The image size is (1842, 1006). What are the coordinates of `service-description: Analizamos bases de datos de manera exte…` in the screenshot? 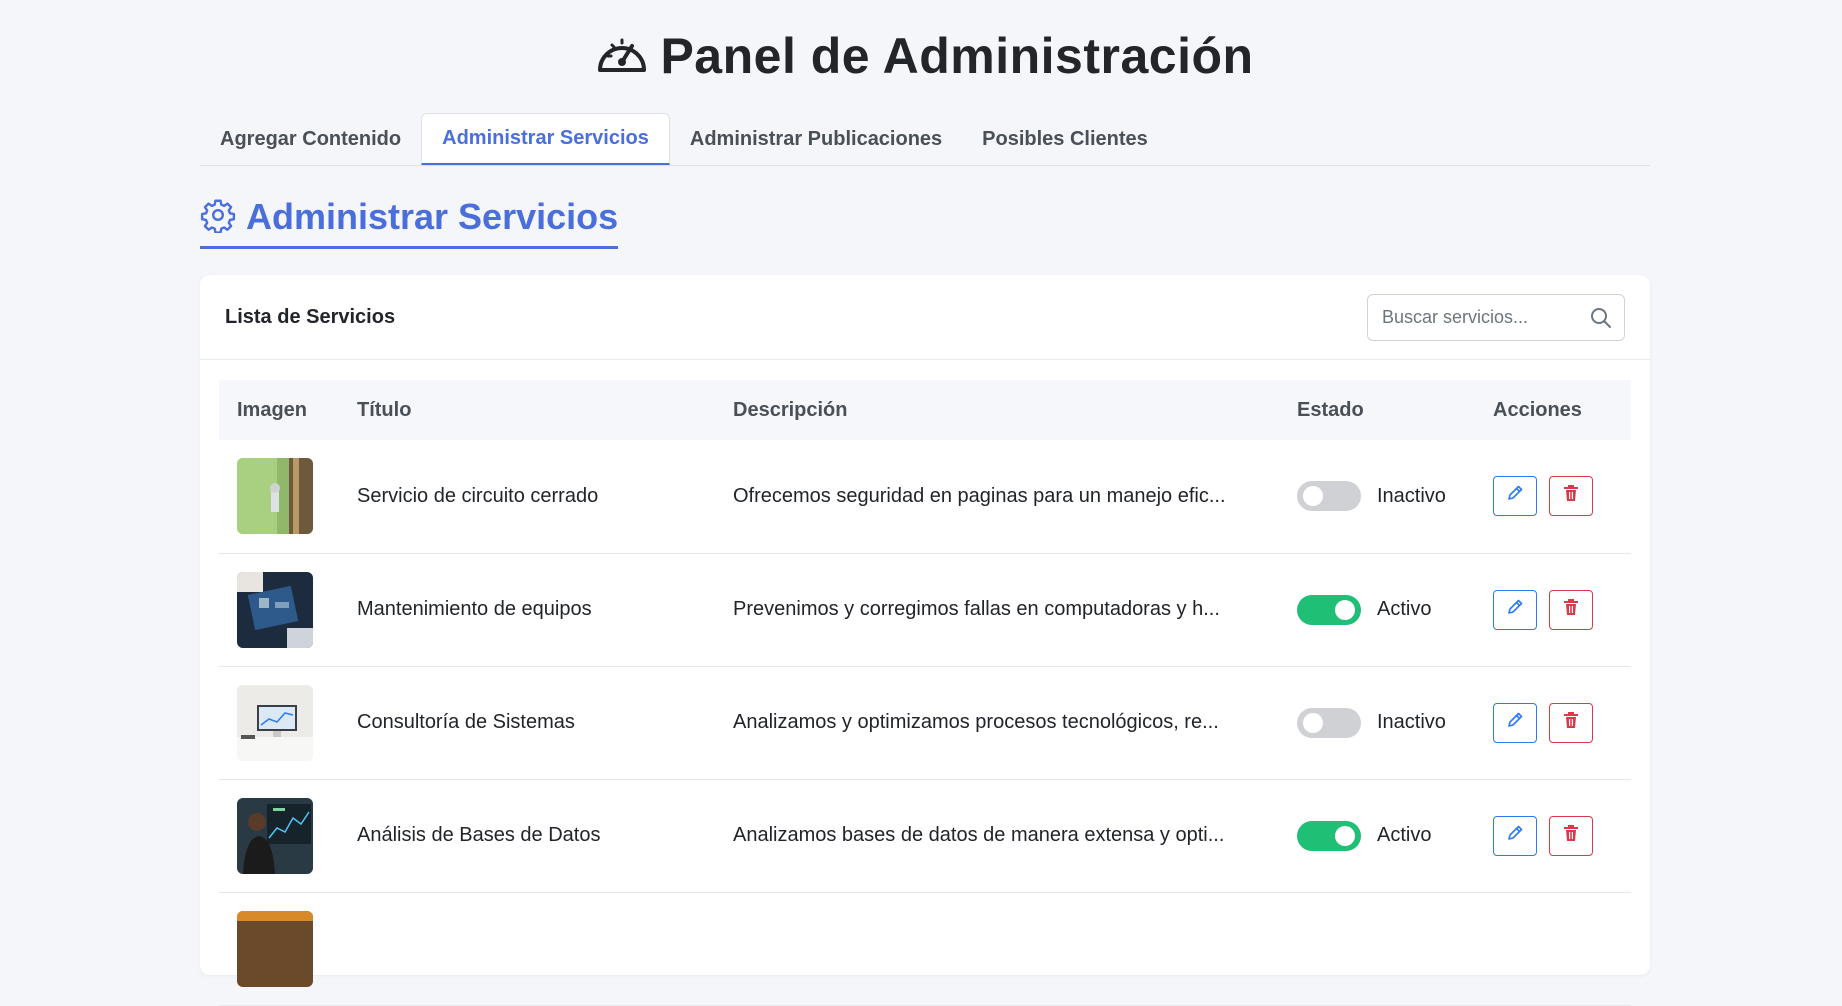 It's located at (979, 835).